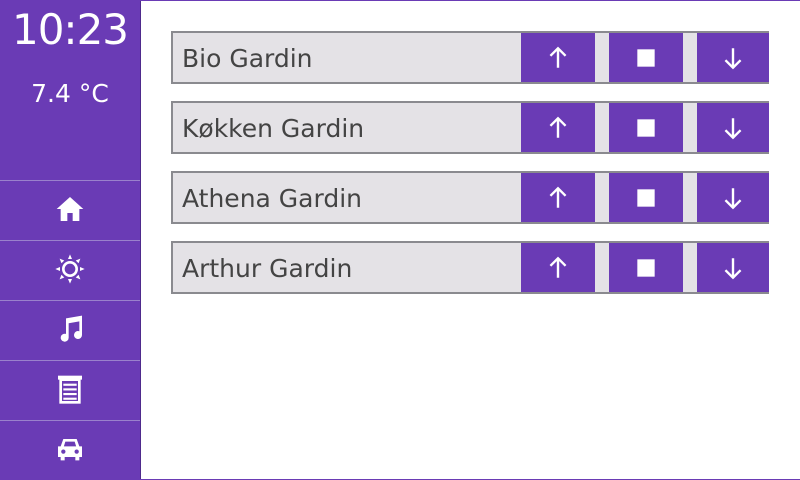 This screenshot has height=480, width=800. I want to click on sun-settings-icon, so click(70, 271).